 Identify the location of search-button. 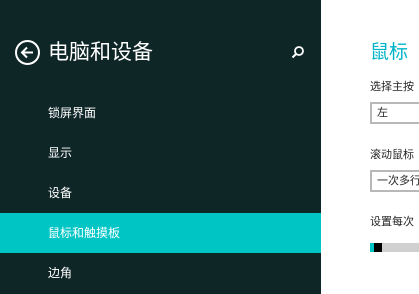
(298, 53).